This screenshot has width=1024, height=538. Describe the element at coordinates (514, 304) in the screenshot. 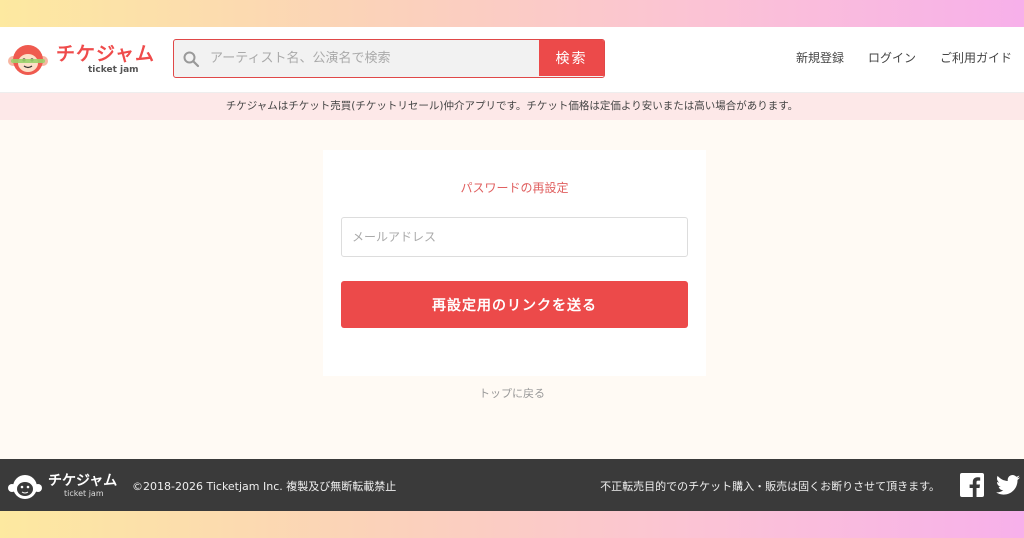

I see `send-reset-link-button: 再設定用のリンクを送る` at that location.